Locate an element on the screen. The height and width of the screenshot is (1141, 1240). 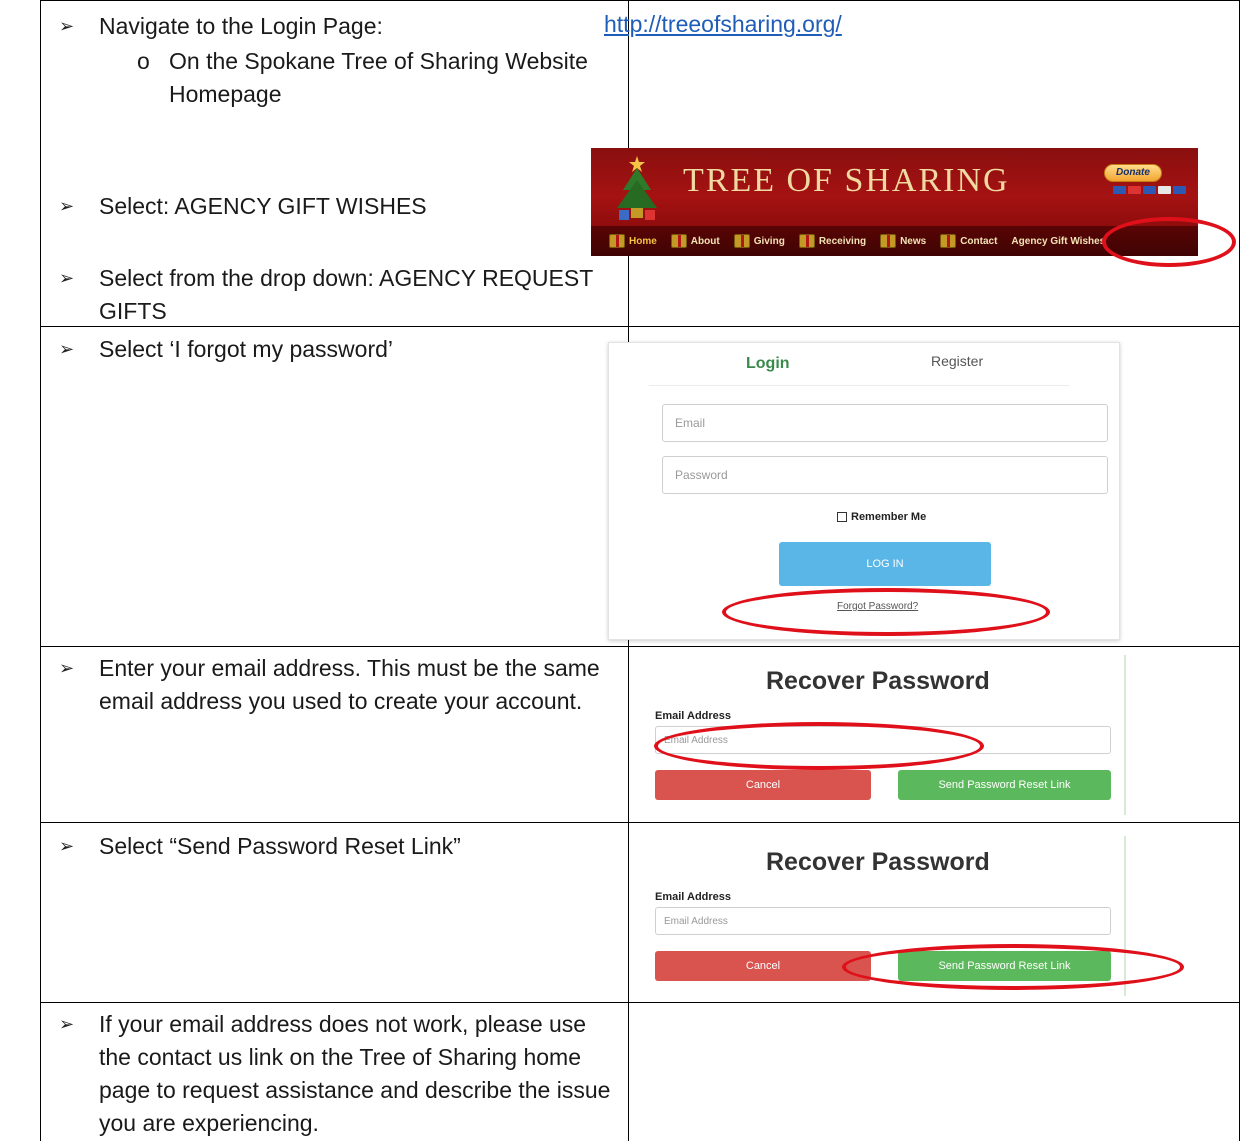
nav-home: Home is located at coordinates (633, 241).